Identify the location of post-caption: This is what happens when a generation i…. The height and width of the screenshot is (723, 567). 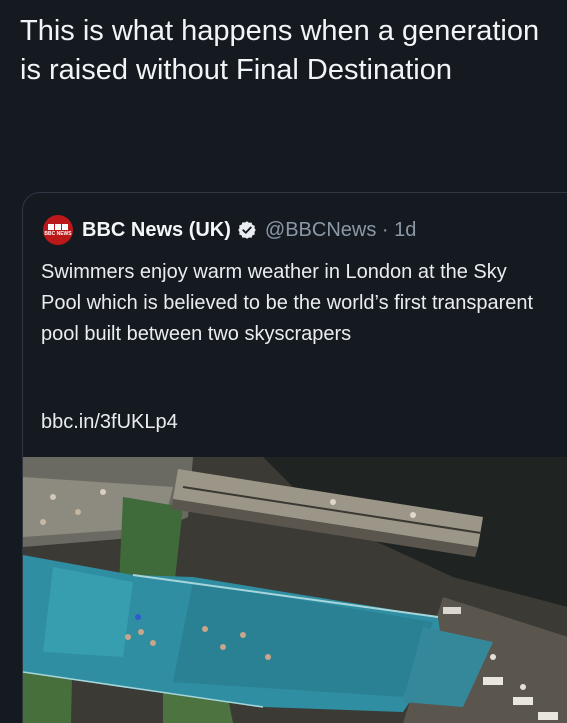
(280, 50).